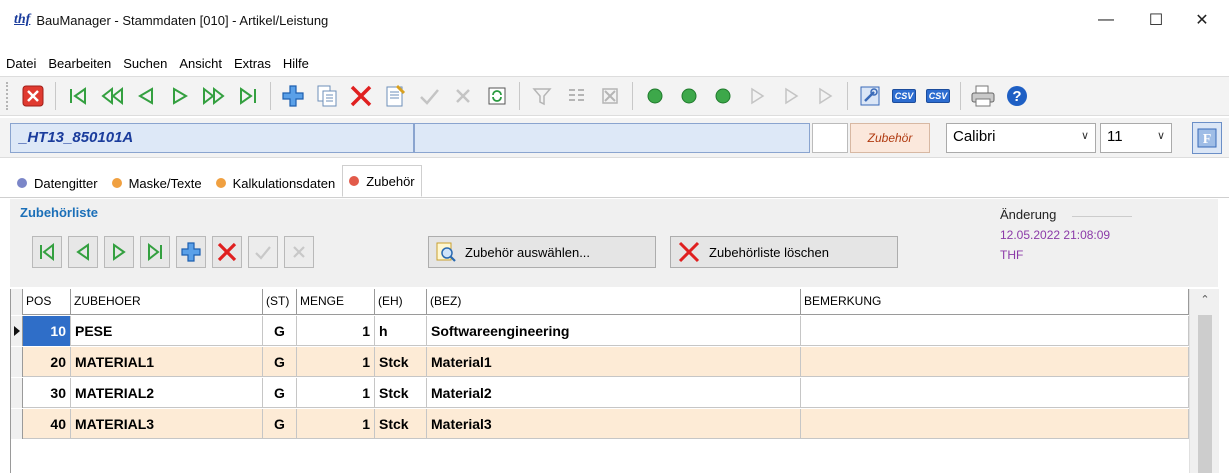 The width and height of the screenshot is (1229, 473). I want to click on csv-import-icon: CSV, so click(938, 96).